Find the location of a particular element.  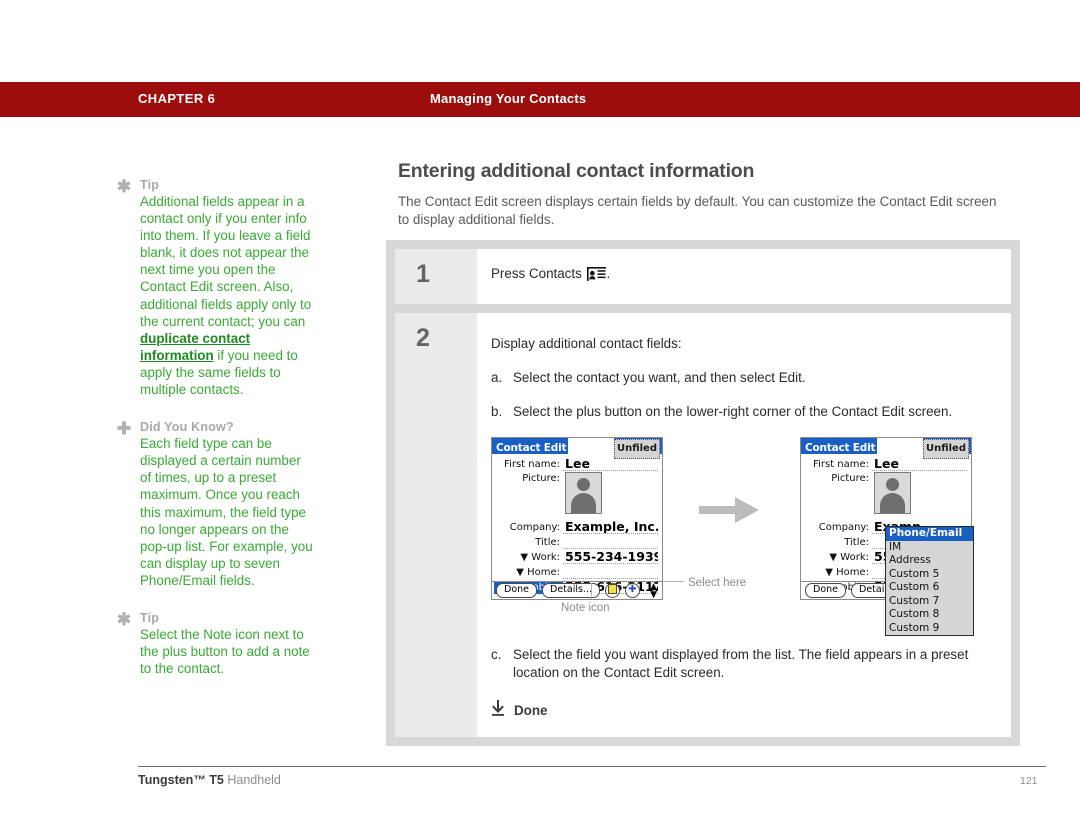

popup-item-custom-7: Custom 7 is located at coordinates (929, 602).